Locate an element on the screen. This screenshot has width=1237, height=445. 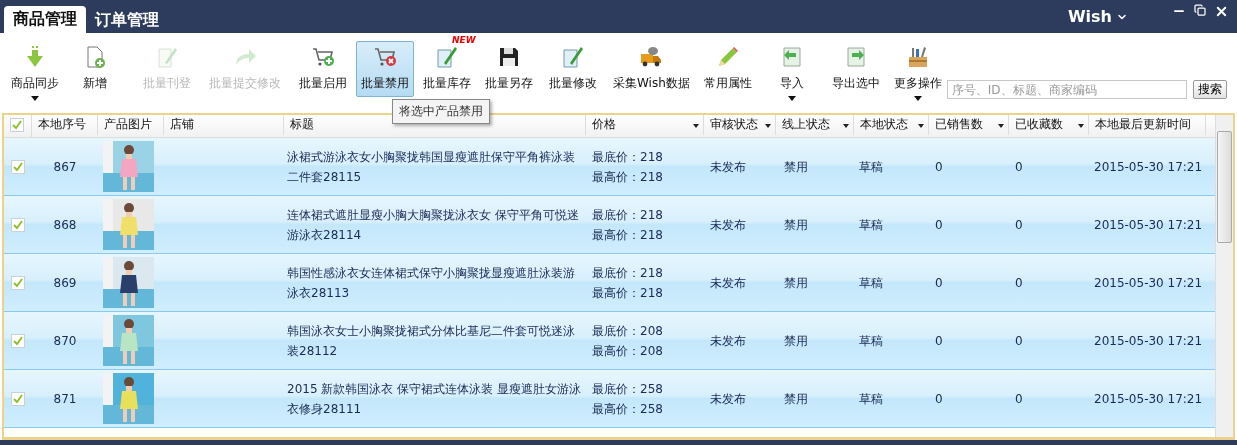
tooltip: 将选中产品禁用 is located at coordinates (441, 111).